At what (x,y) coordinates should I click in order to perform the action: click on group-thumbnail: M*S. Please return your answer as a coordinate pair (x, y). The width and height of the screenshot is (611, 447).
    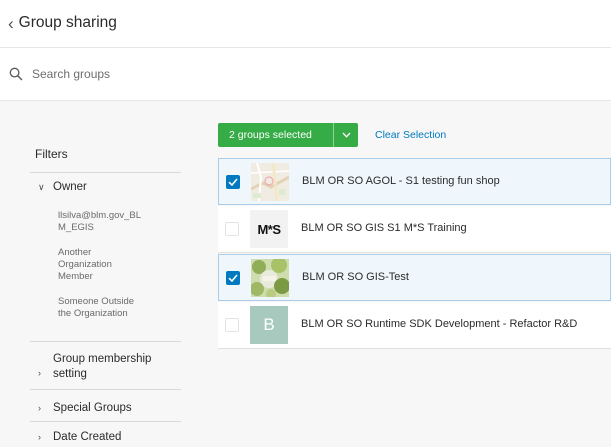
    Looking at the image, I should click on (269, 229).